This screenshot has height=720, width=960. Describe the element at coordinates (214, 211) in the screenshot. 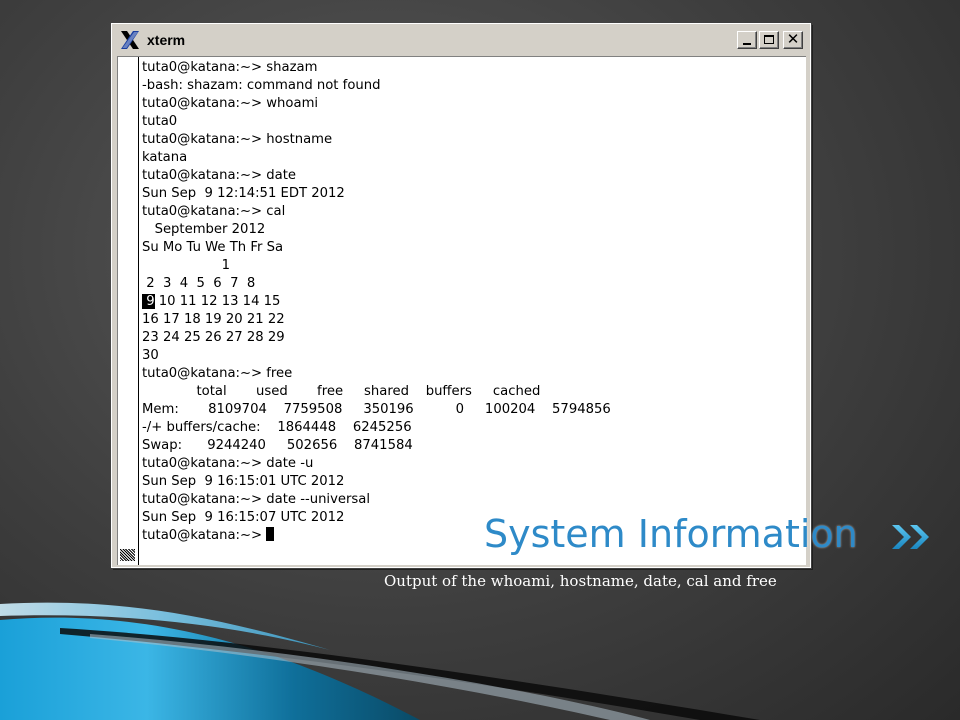

I see `terminal-line: tuta0@katana:~> cal` at that location.